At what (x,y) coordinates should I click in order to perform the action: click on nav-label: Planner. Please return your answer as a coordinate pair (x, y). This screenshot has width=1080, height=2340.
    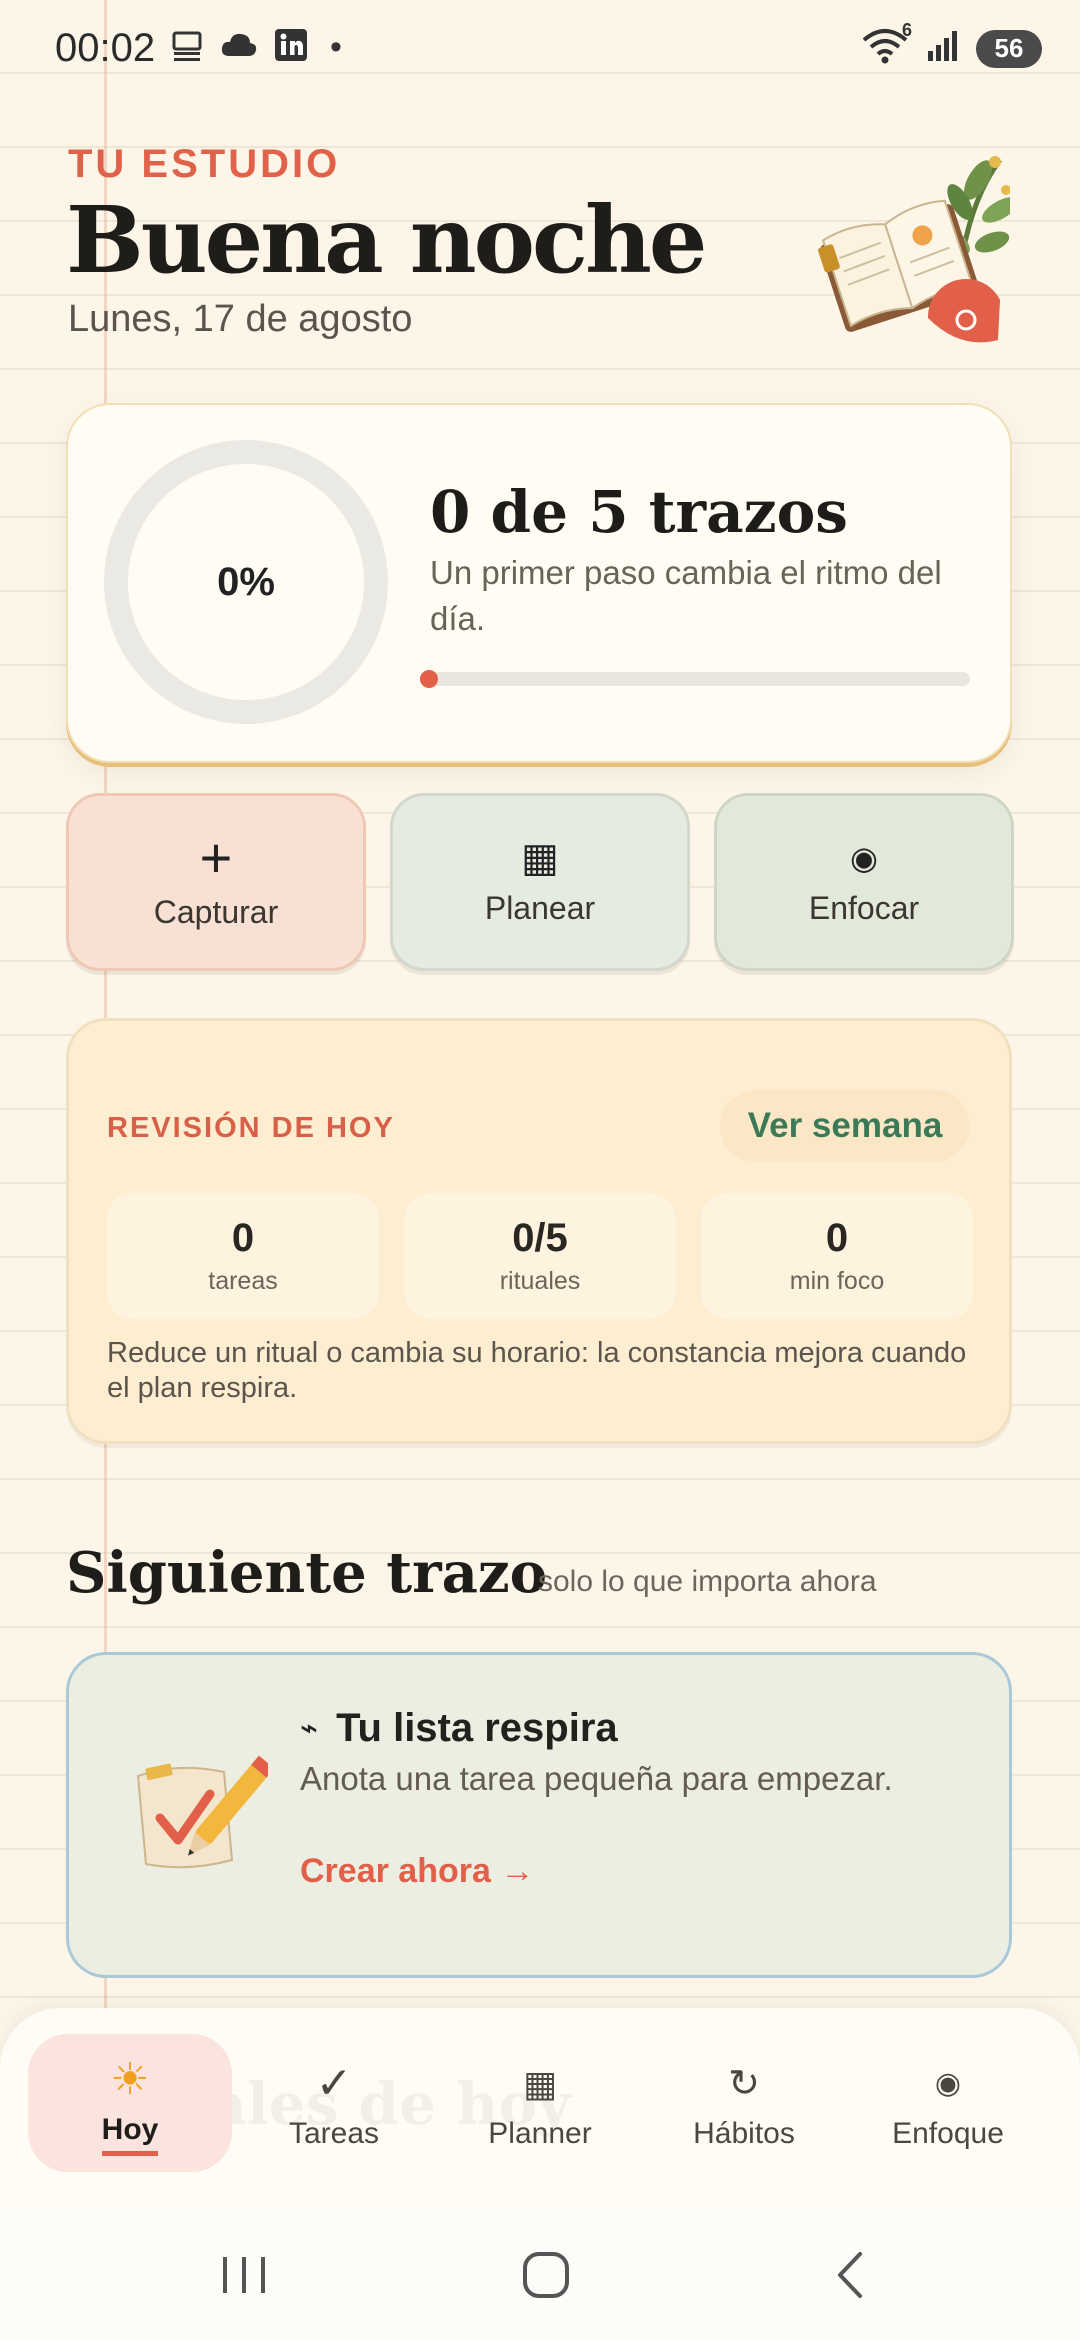
    Looking at the image, I should click on (540, 2133).